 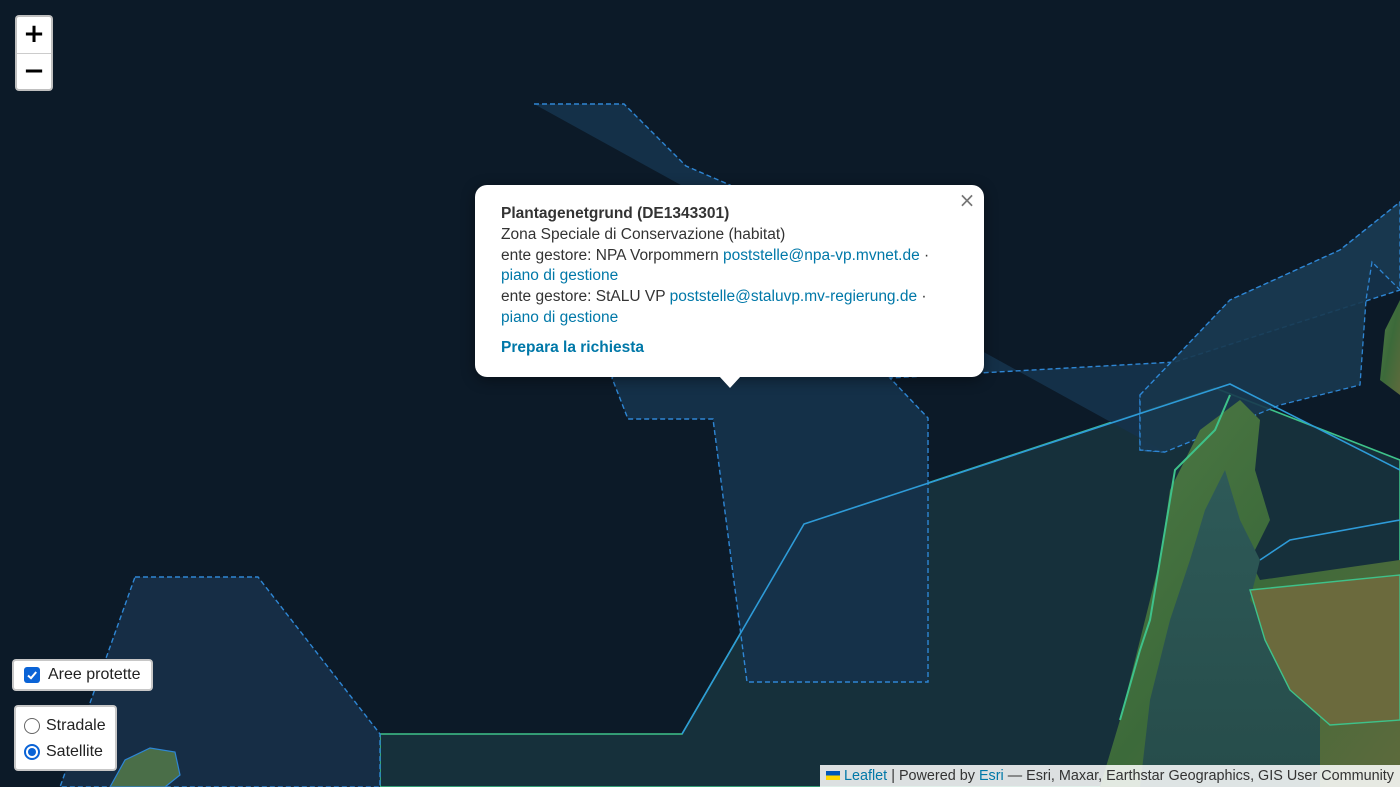 What do you see at coordinates (572, 348) in the screenshot?
I see `prepare-request-link: Prepara la richiesta` at bounding box center [572, 348].